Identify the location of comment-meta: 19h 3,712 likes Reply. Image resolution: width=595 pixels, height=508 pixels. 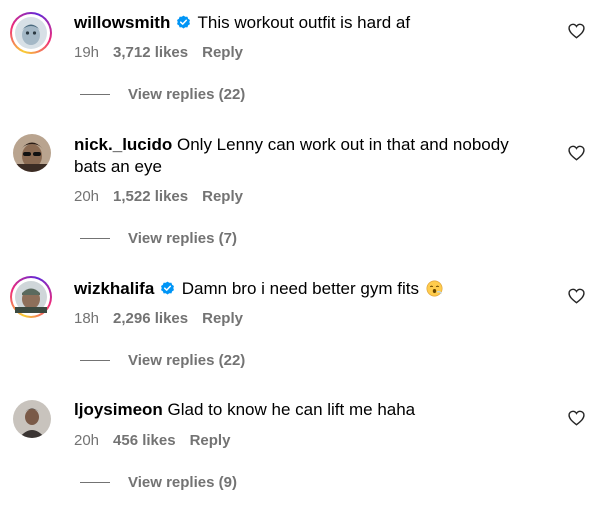
(158, 52).